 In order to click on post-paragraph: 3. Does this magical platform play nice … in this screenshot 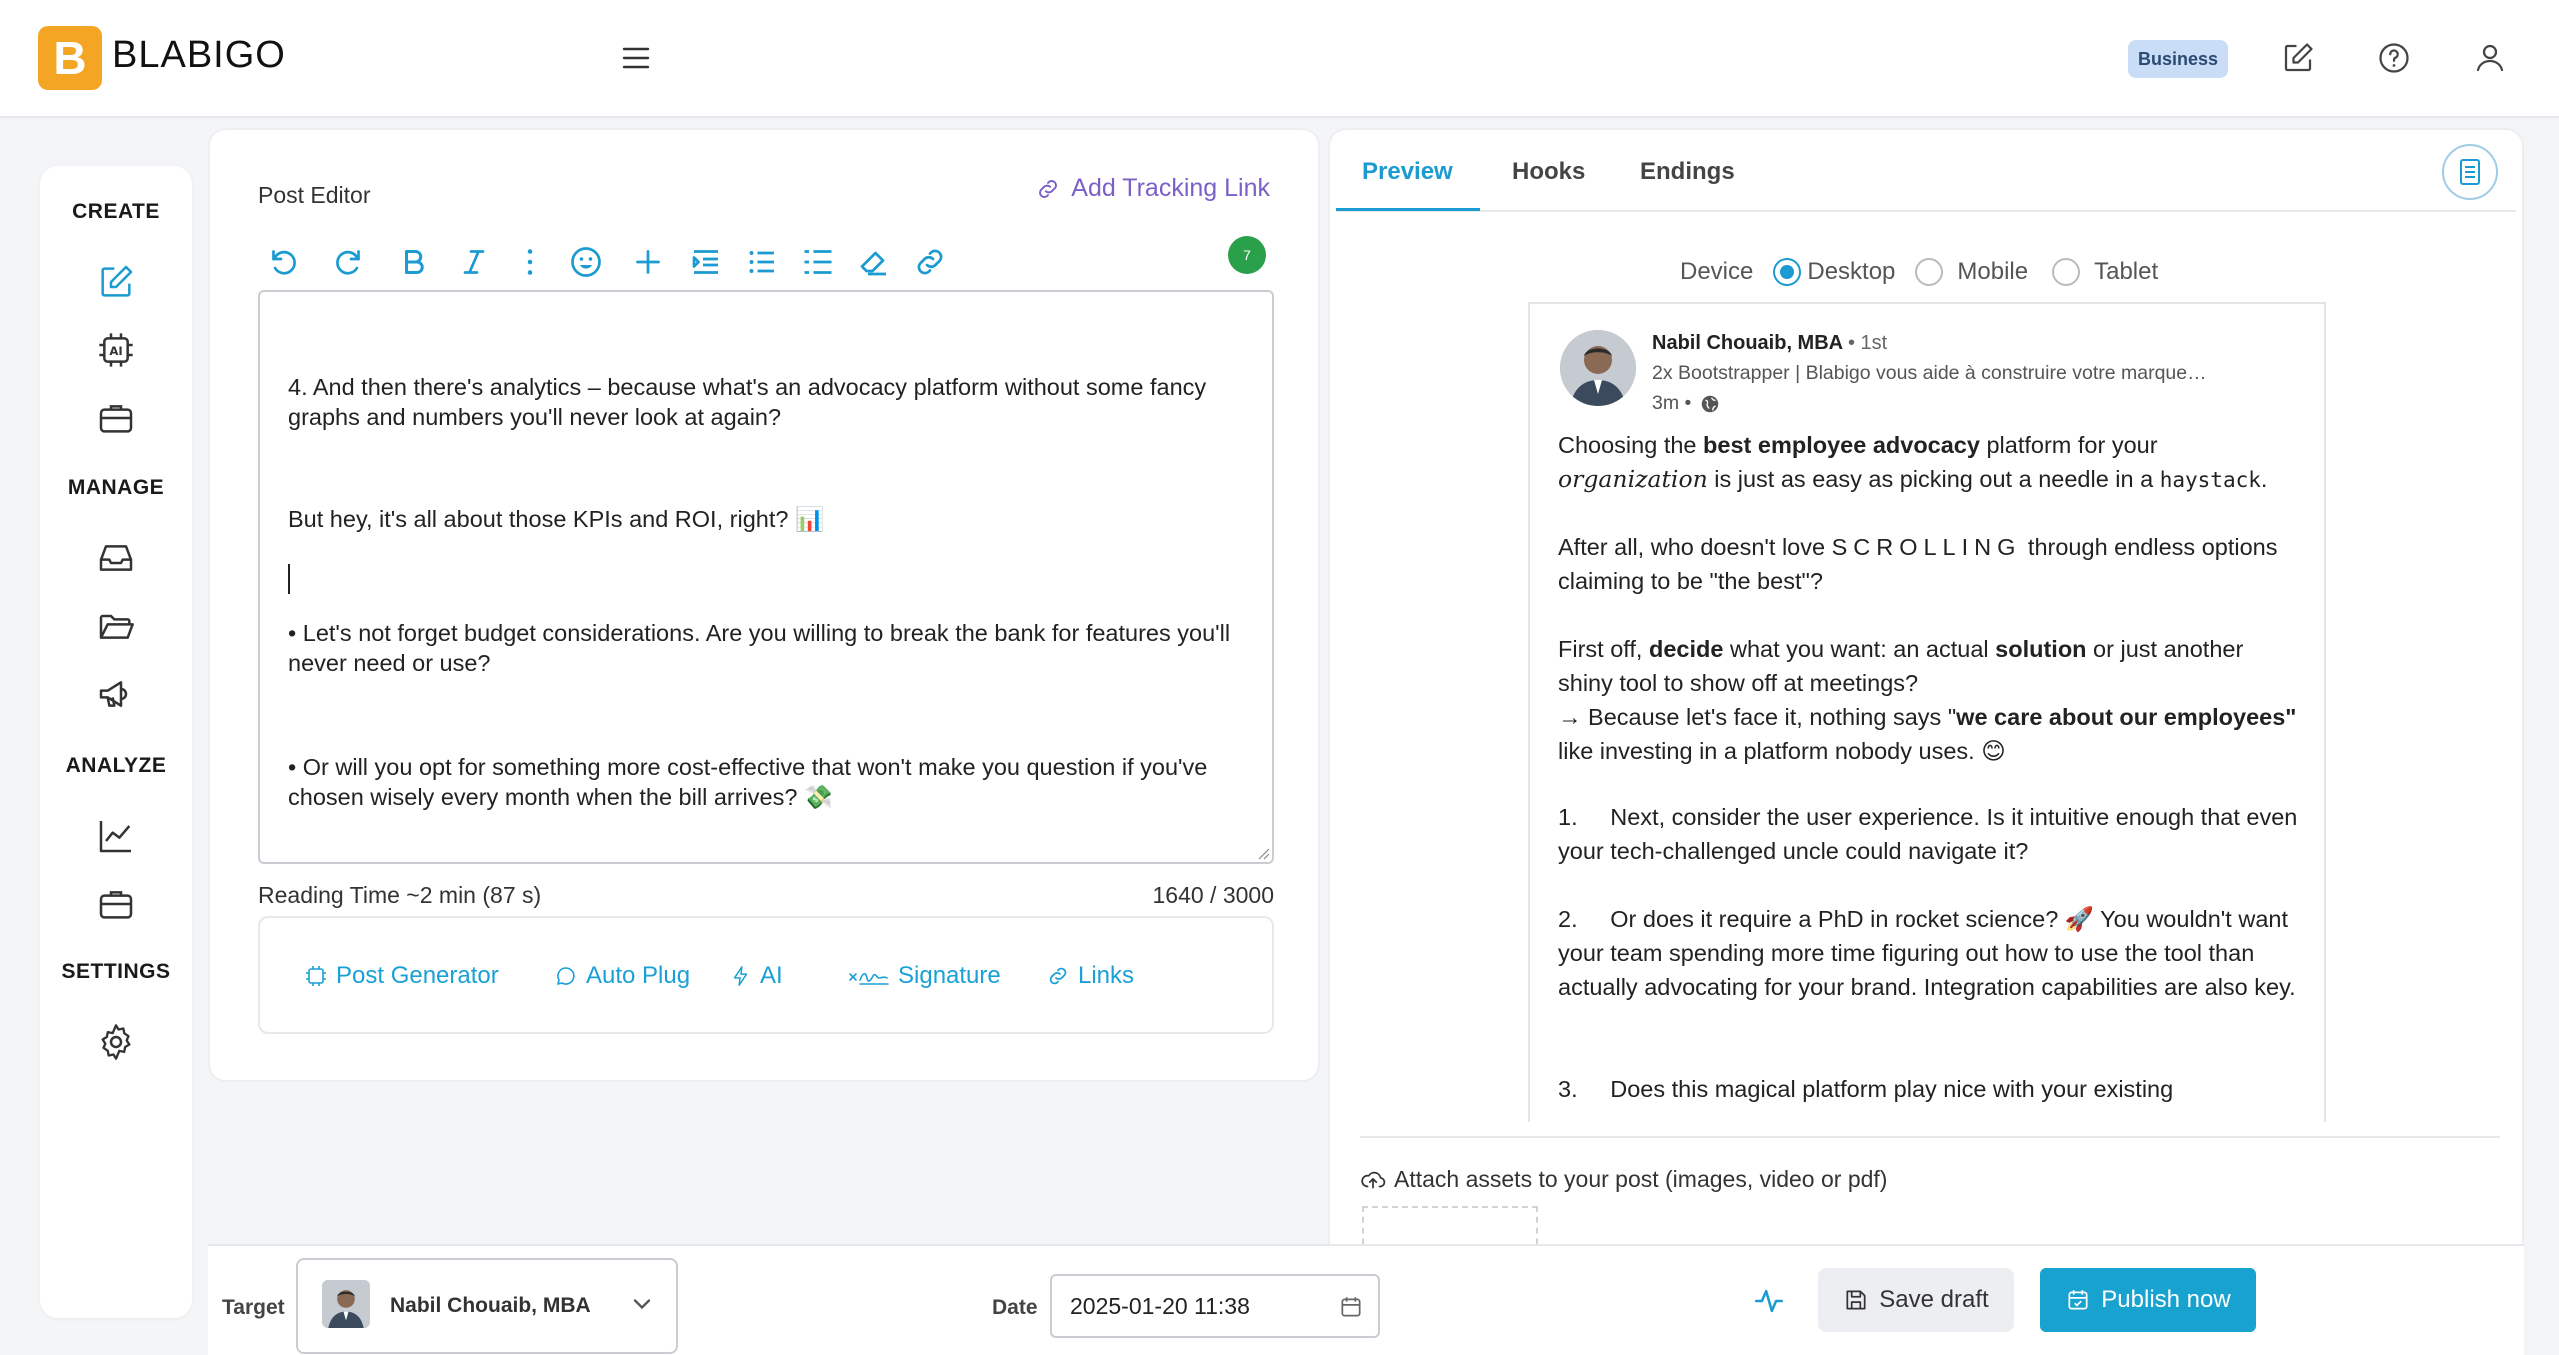, I will do `click(1866, 1089)`.